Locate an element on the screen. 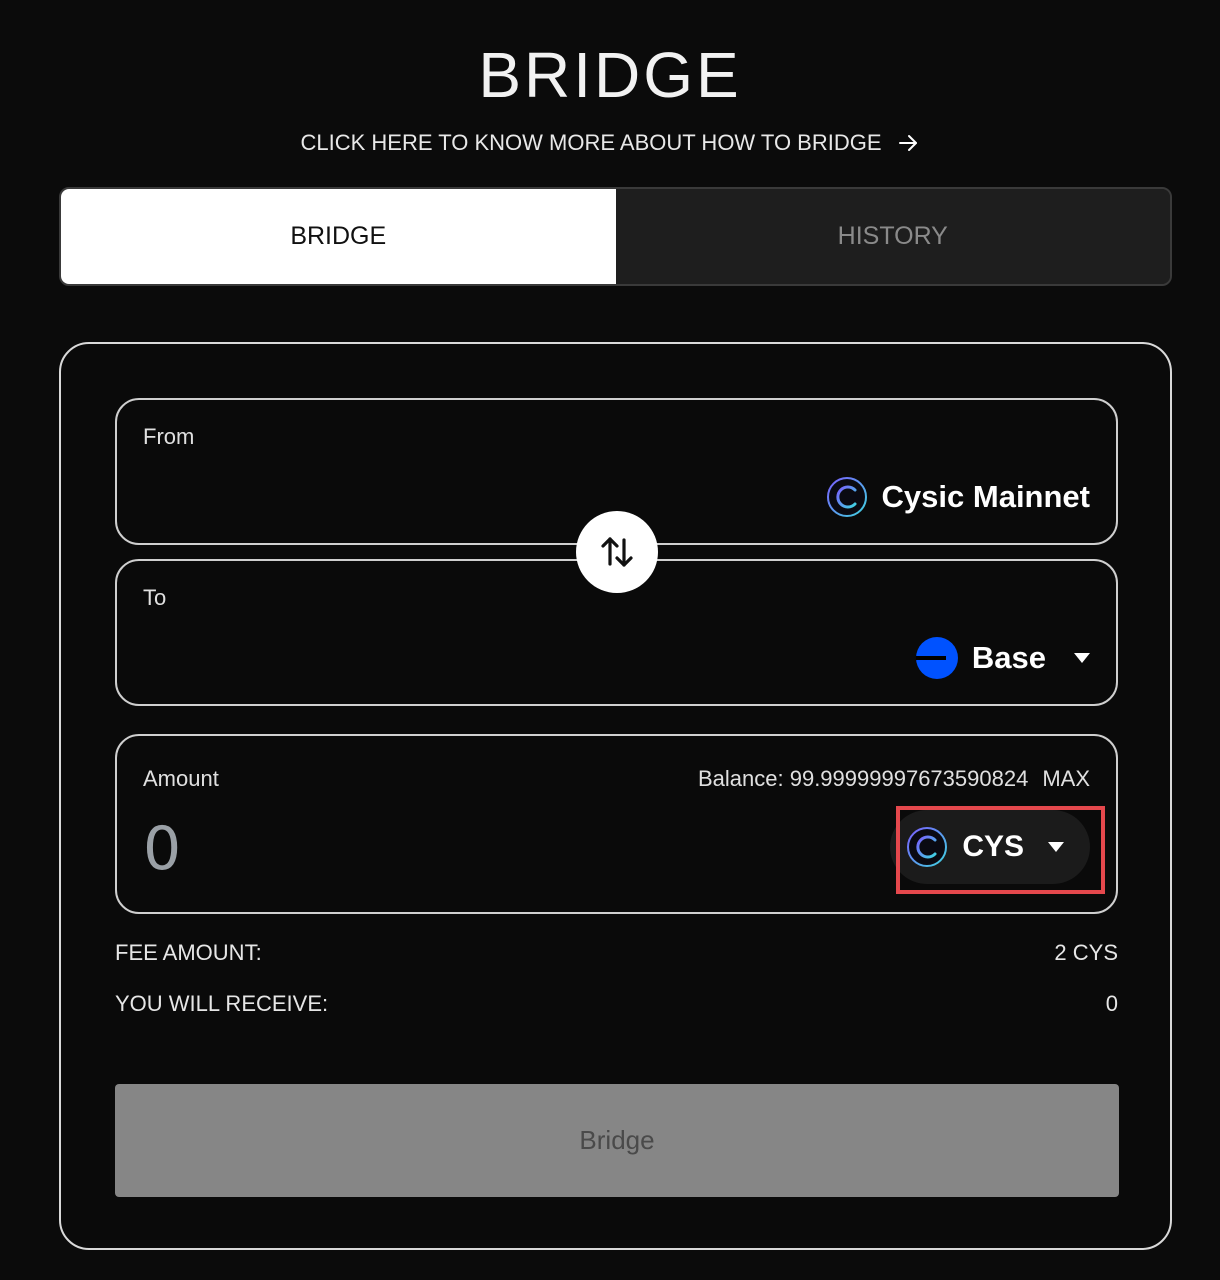 This screenshot has width=1220, height=1280. receive-row: YOU WILL RECEIVE: 0 is located at coordinates (616, 1004).